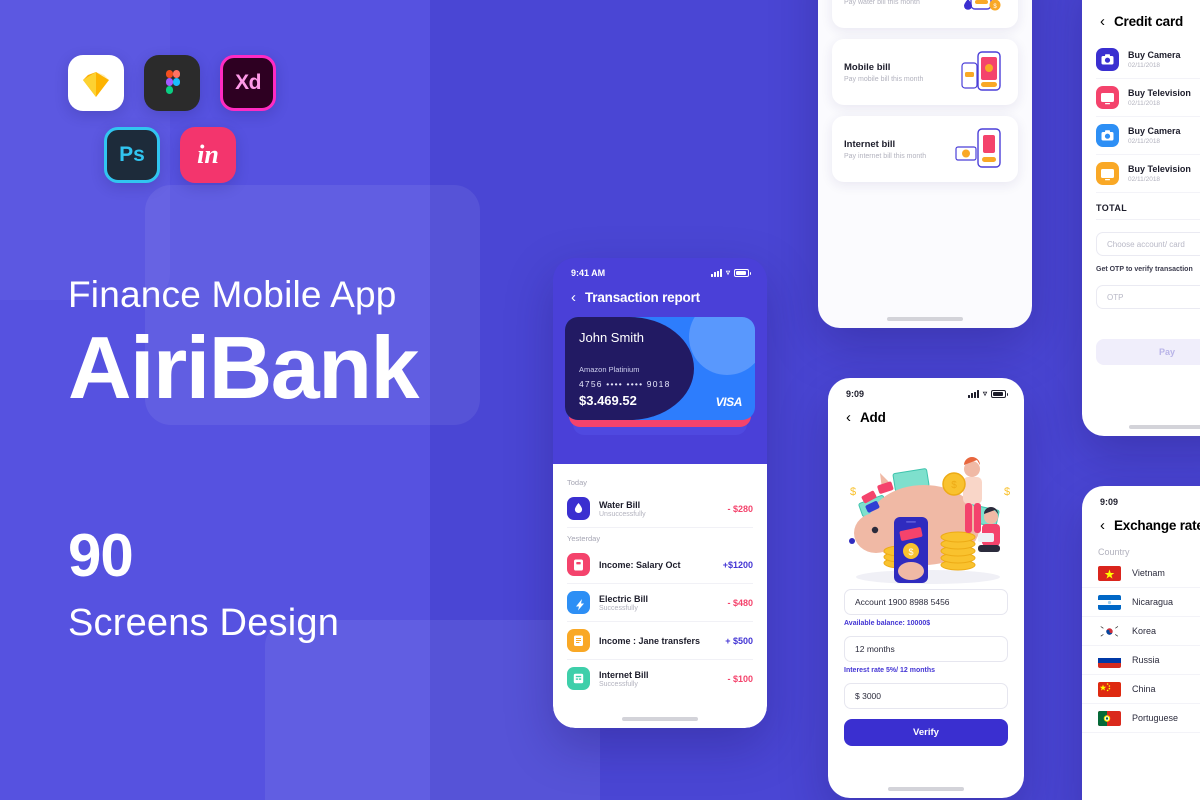  I want to click on table-row: Electric Bill Successfully - $480, so click(660, 603).